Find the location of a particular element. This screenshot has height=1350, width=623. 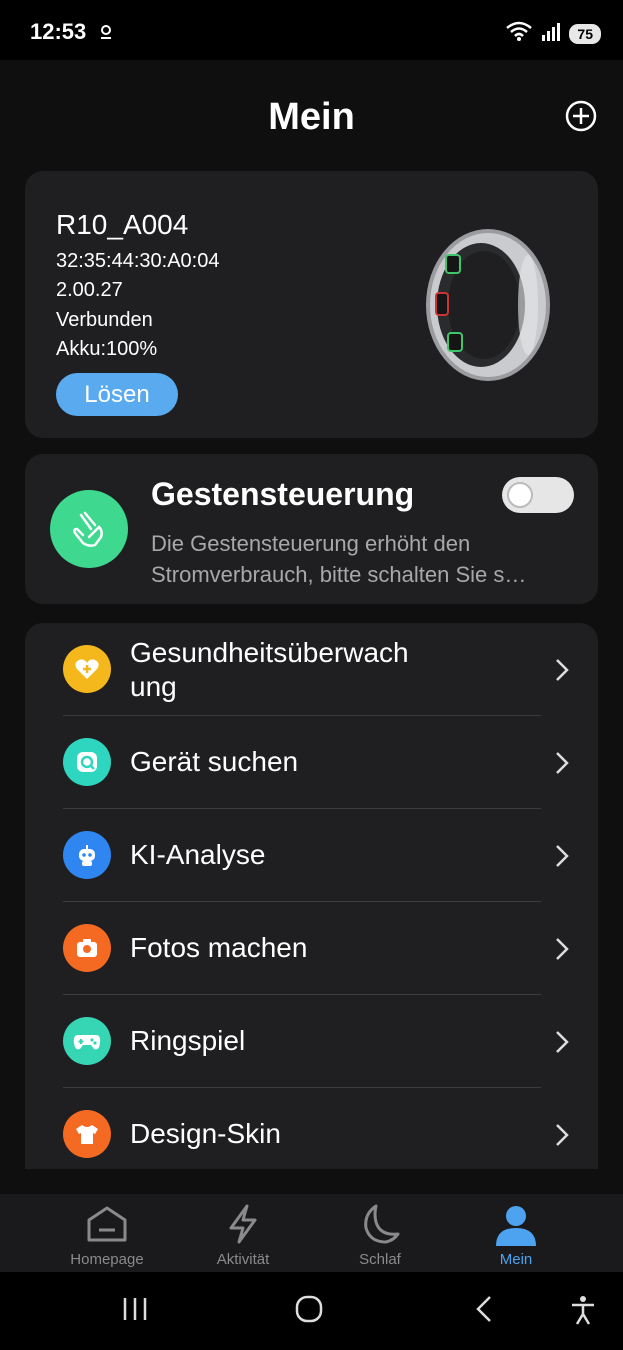

gesture-hand-icon is located at coordinates (89, 529).